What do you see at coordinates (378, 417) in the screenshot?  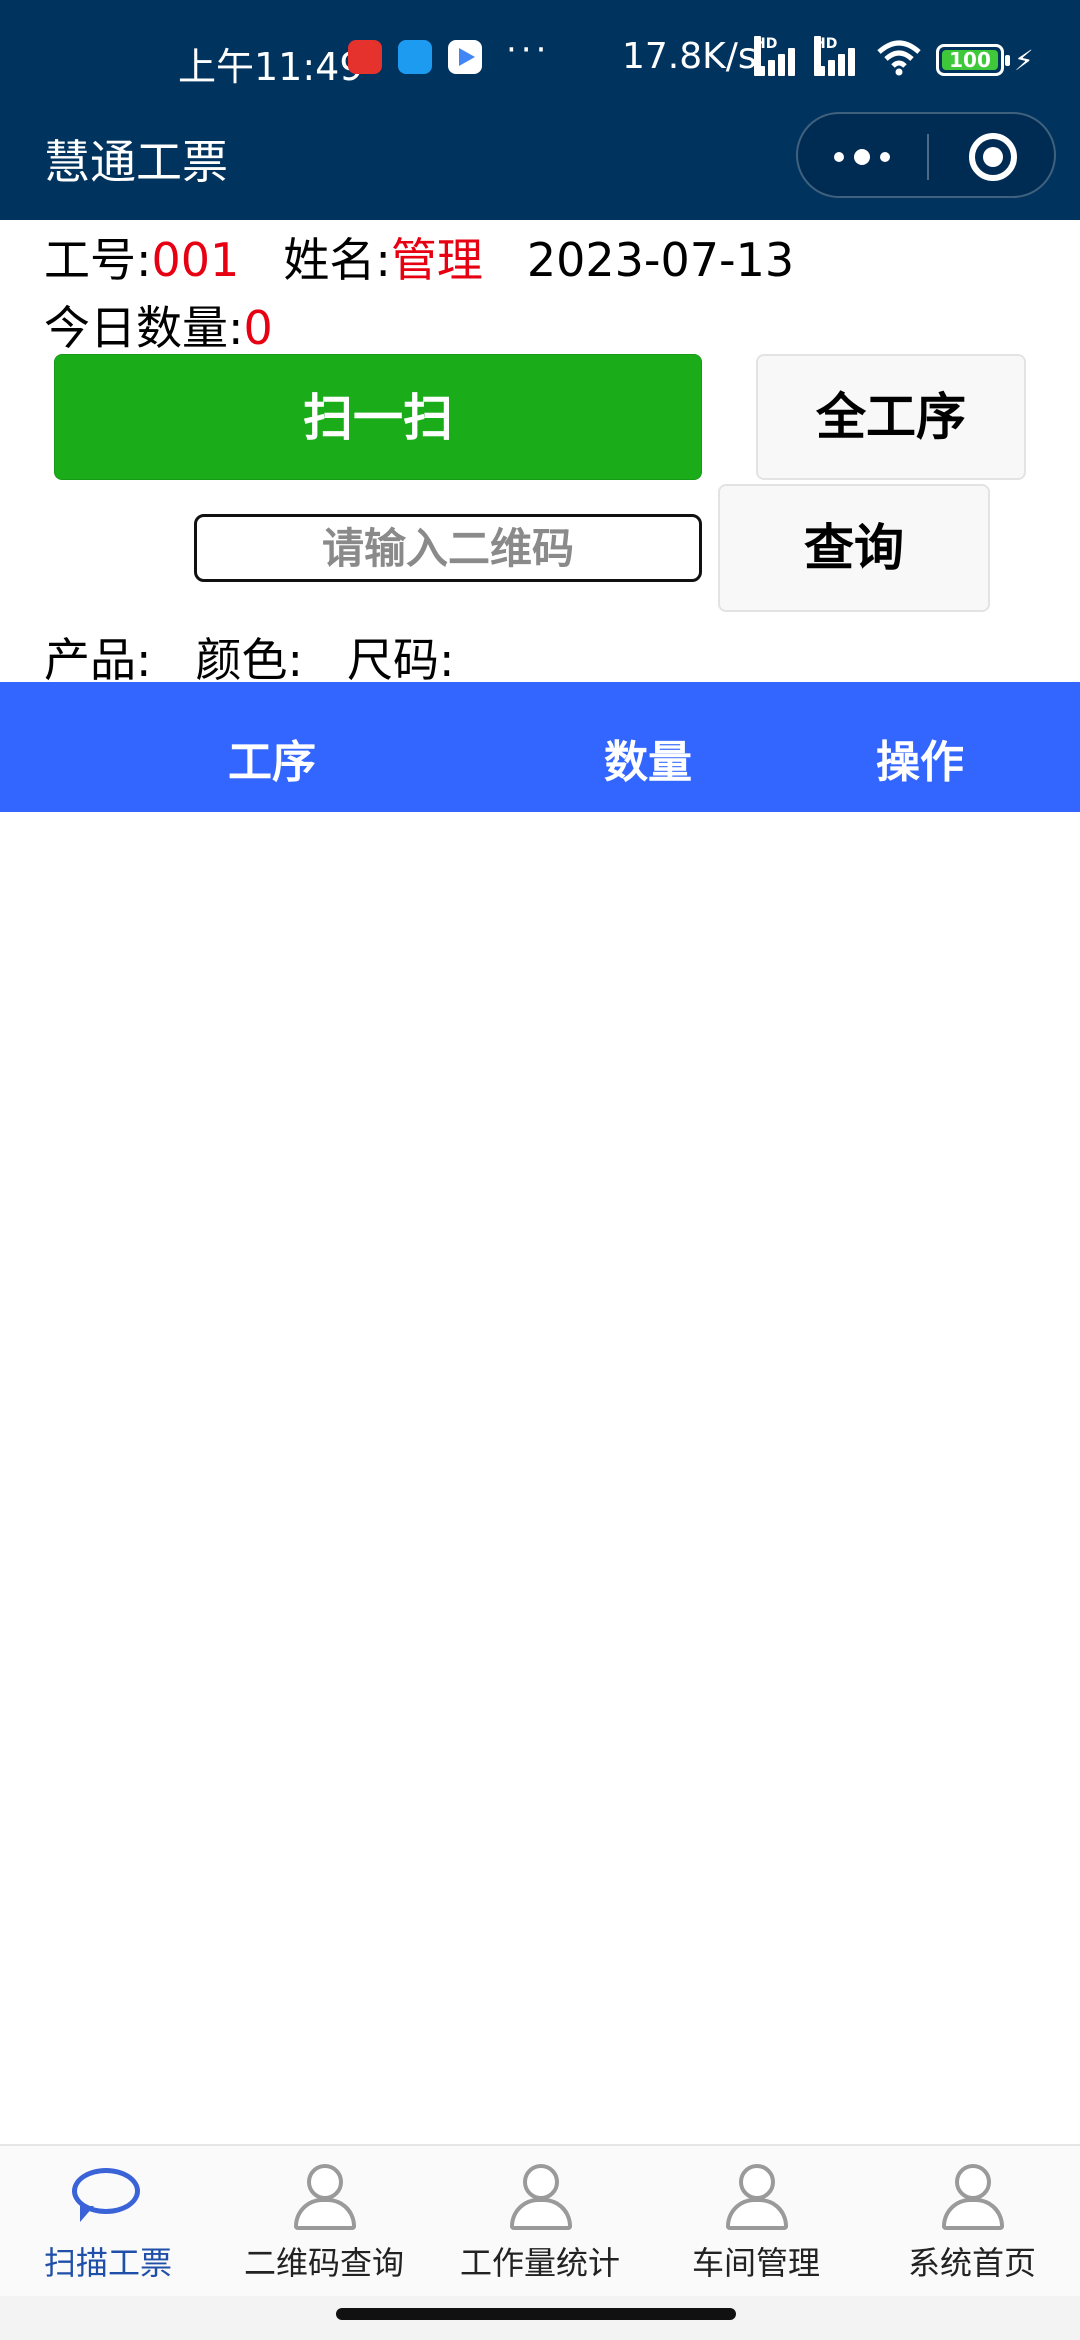 I see `scan-button: 扫一扫` at bounding box center [378, 417].